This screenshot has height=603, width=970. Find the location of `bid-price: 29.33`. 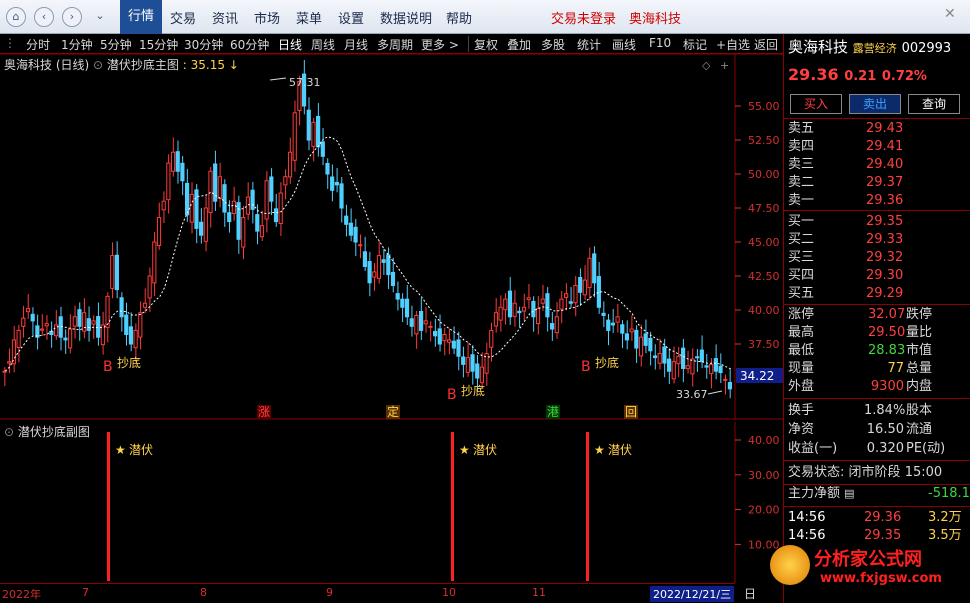

bid-price: 29.33 is located at coordinates (884, 240).